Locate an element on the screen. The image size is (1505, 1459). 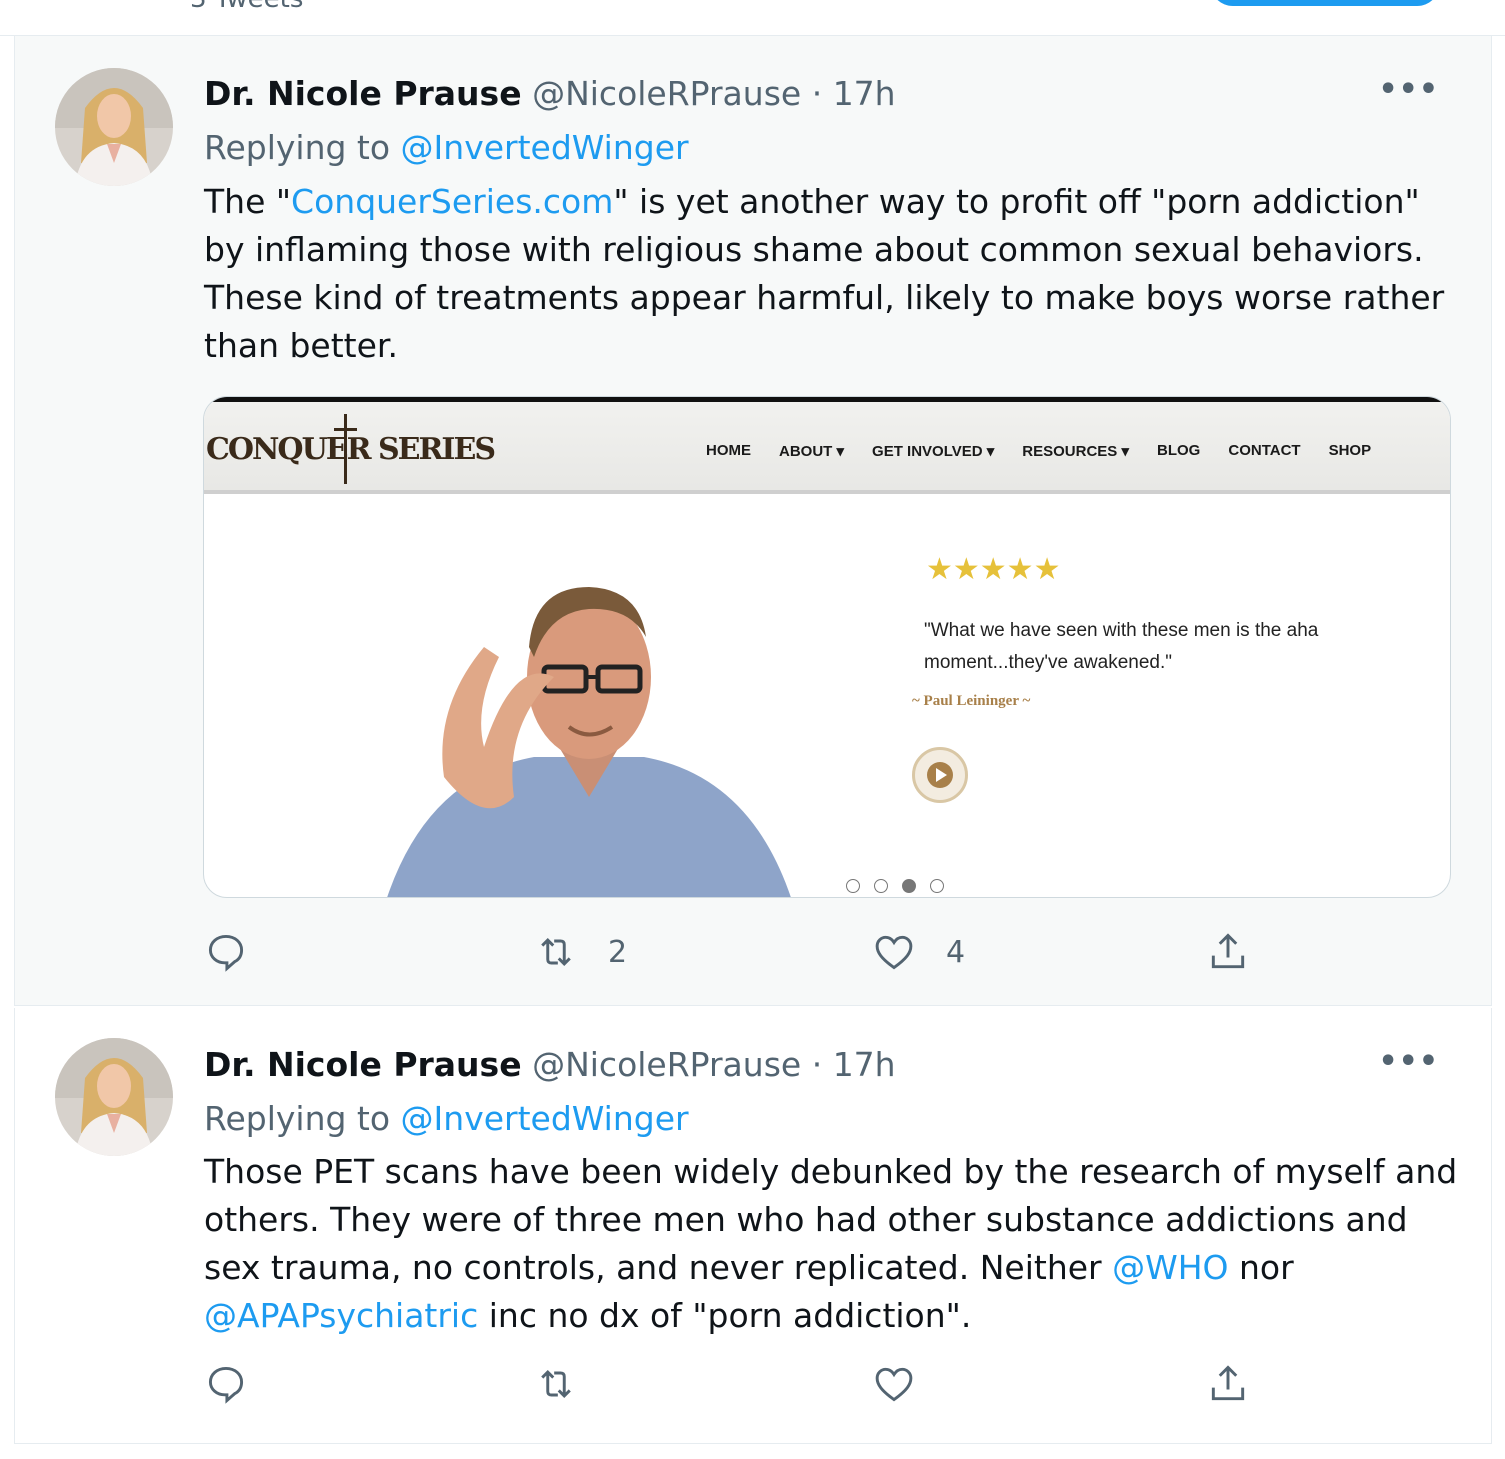
tweet-actions is located at coordinates (734, 1387).